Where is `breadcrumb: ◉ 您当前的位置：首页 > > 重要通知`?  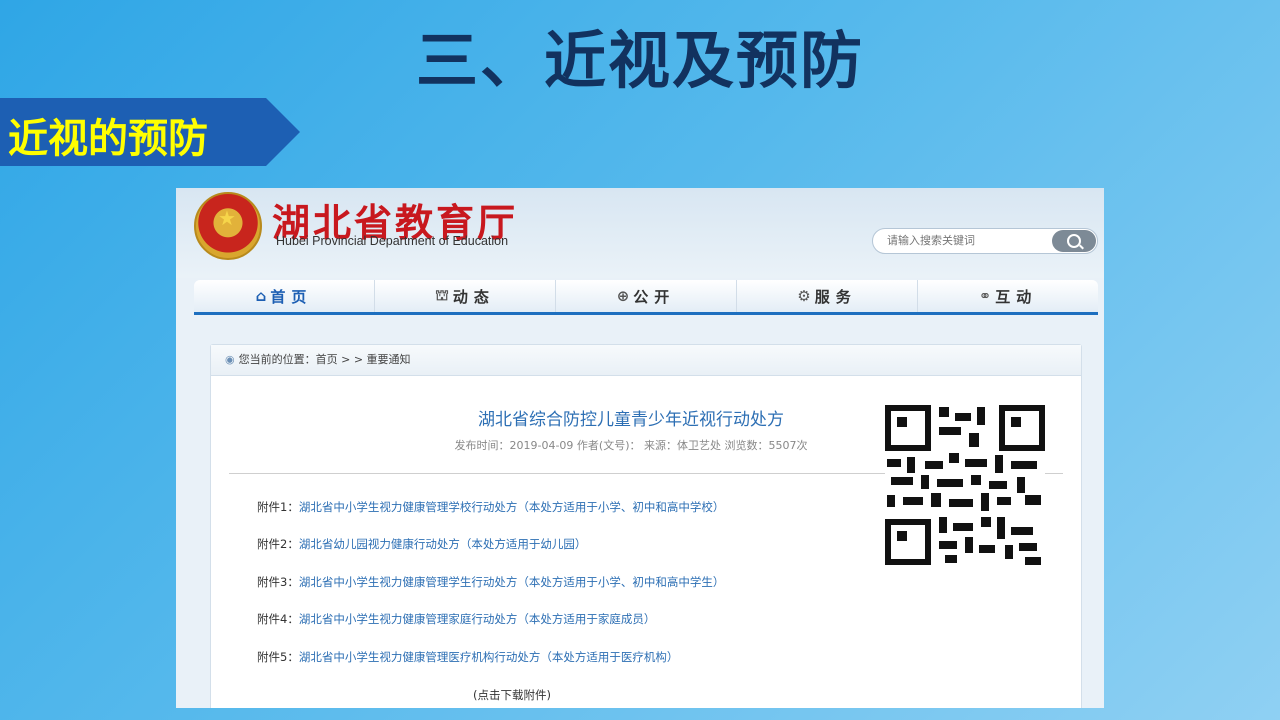 breadcrumb: ◉ 您当前的位置：首页 > > 重要通知 is located at coordinates (646, 360).